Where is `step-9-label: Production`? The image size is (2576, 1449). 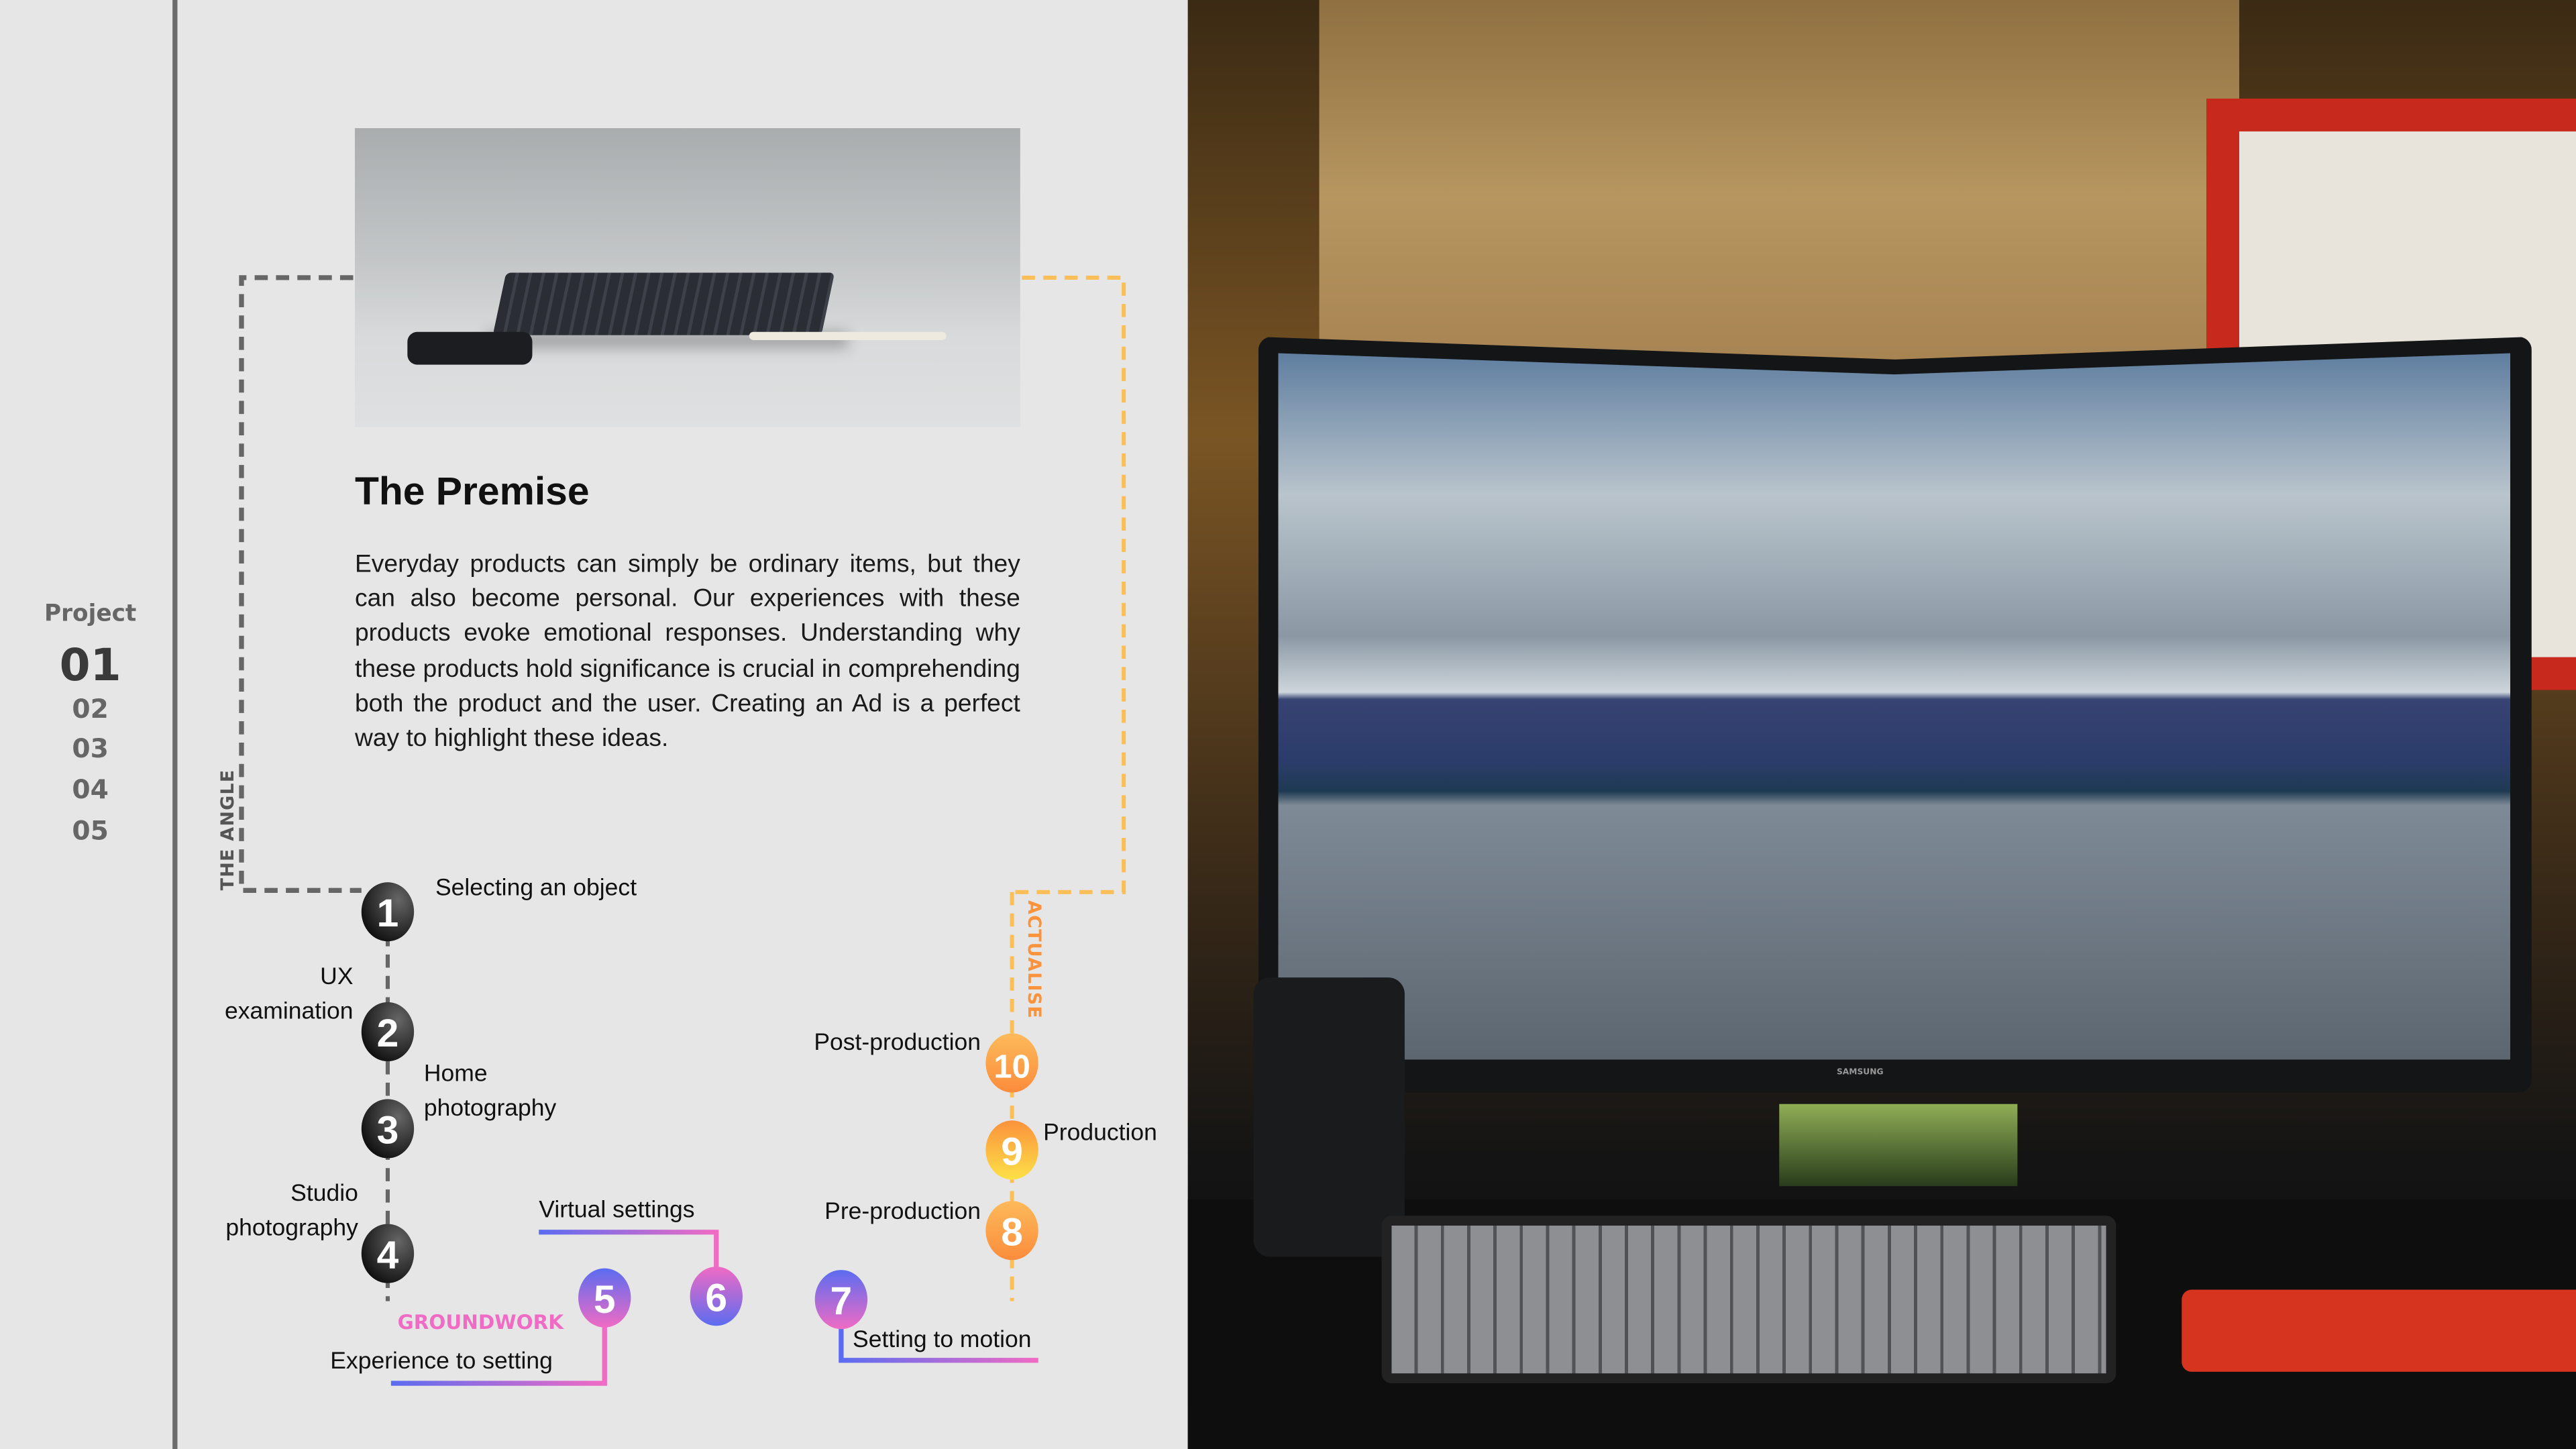
step-9-label: Production is located at coordinates (1100, 1133).